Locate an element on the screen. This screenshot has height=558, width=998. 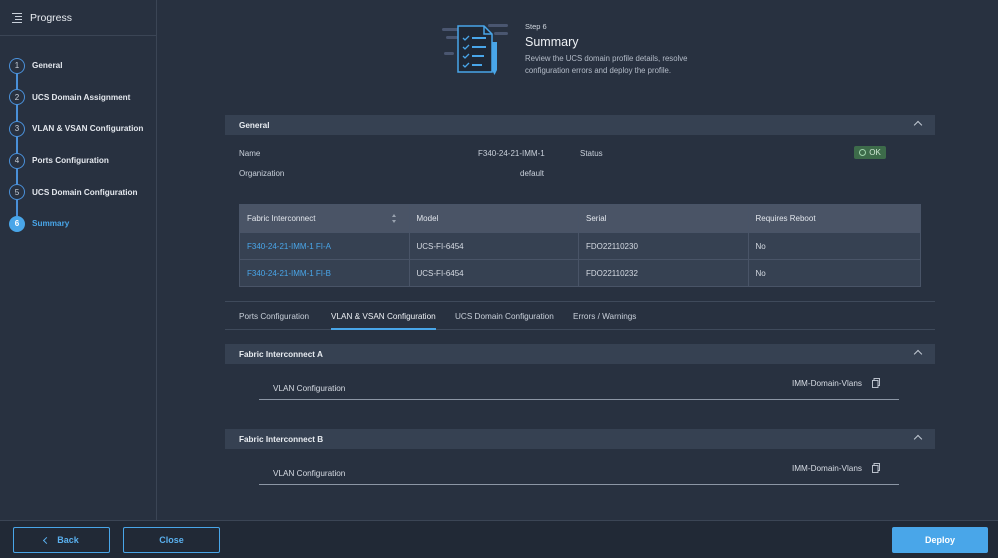
step-number: 6 is located at coordinates (17, 223).